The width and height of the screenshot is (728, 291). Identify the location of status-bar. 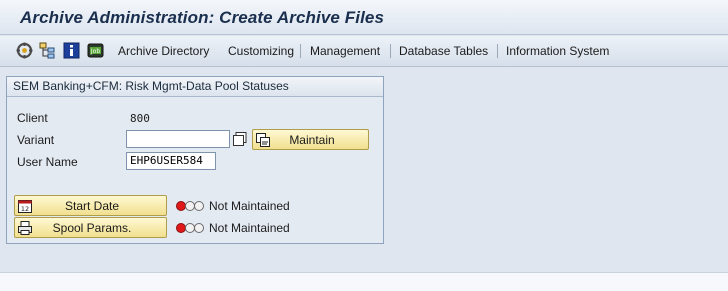
(364, 281).